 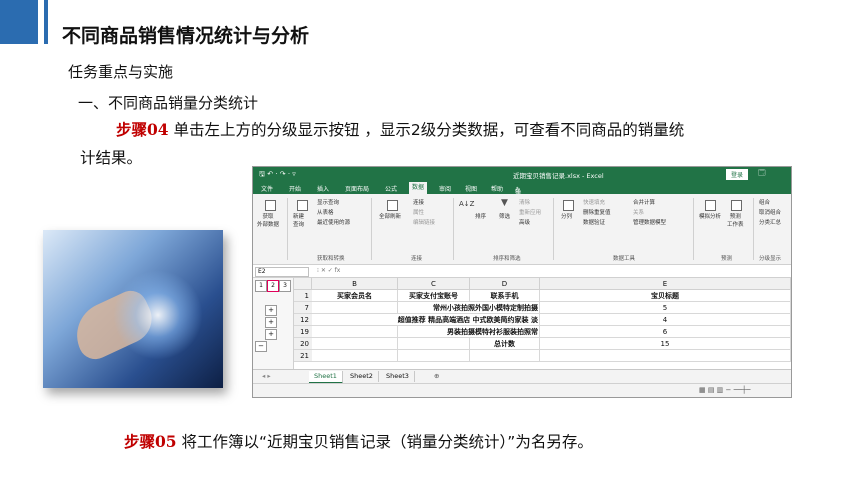 What do you see at coordinates (391, 188) in the screenshot?
I see `tab-formulas: 公式` at bounding box center [391, 188].